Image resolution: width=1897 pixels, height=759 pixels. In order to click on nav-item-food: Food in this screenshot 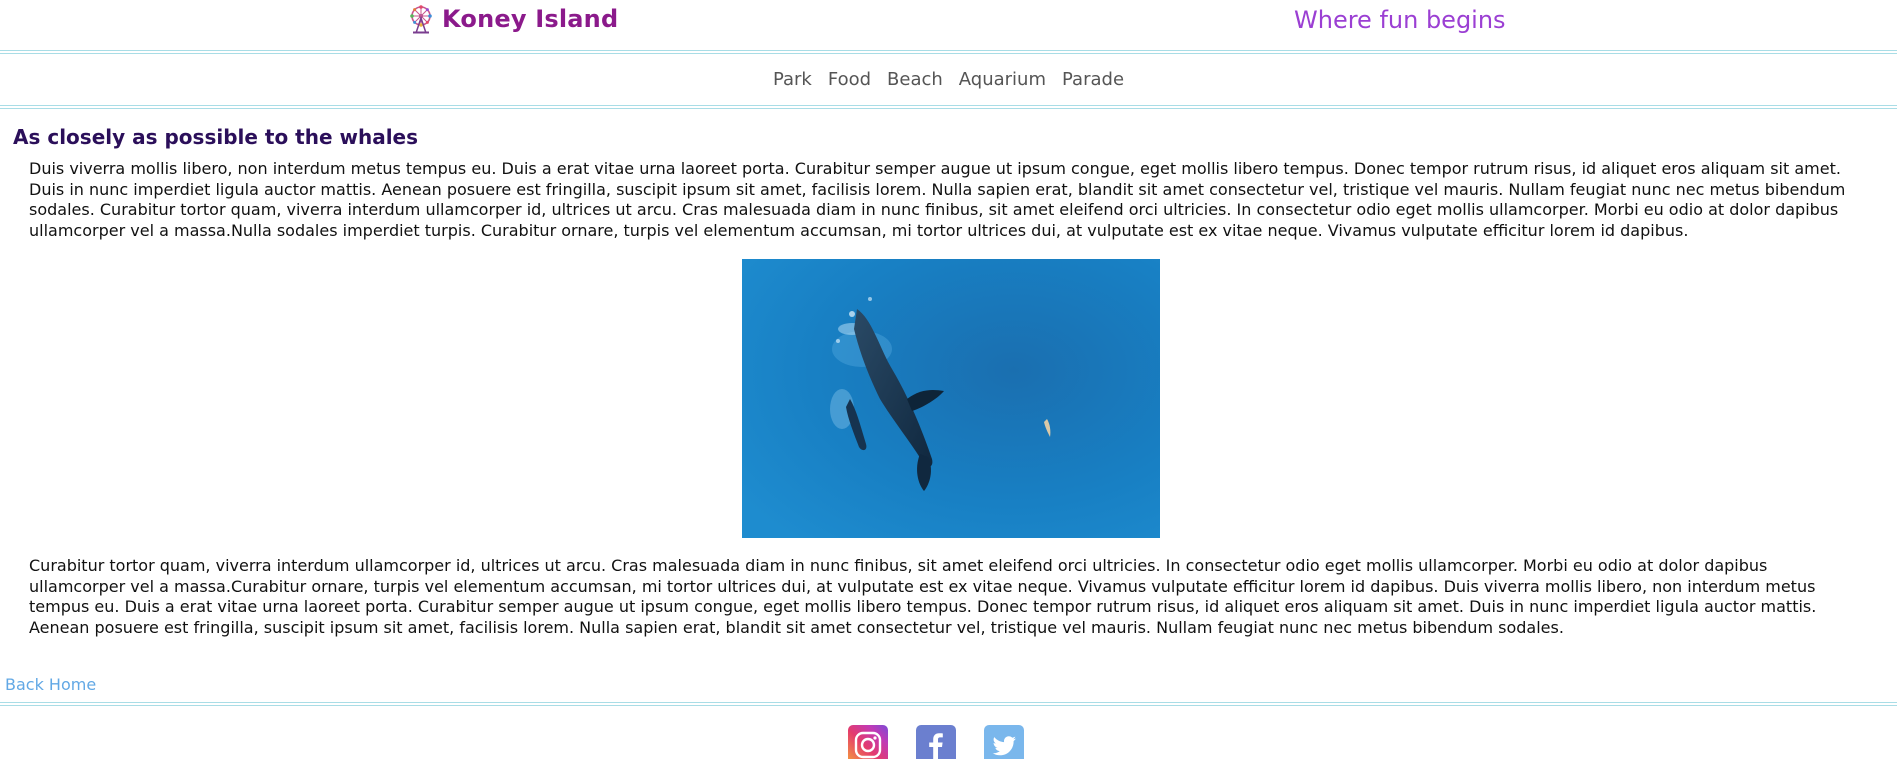, I will do `click(849, 79)`.